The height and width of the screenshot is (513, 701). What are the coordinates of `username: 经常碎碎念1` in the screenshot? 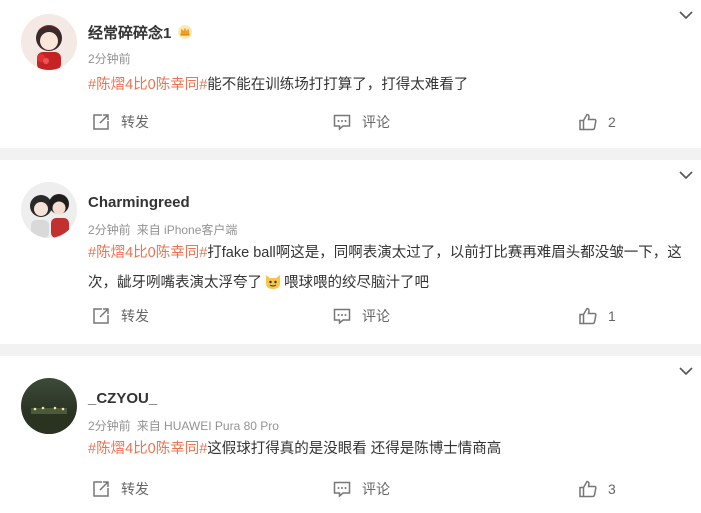 It's located at (140, 32).